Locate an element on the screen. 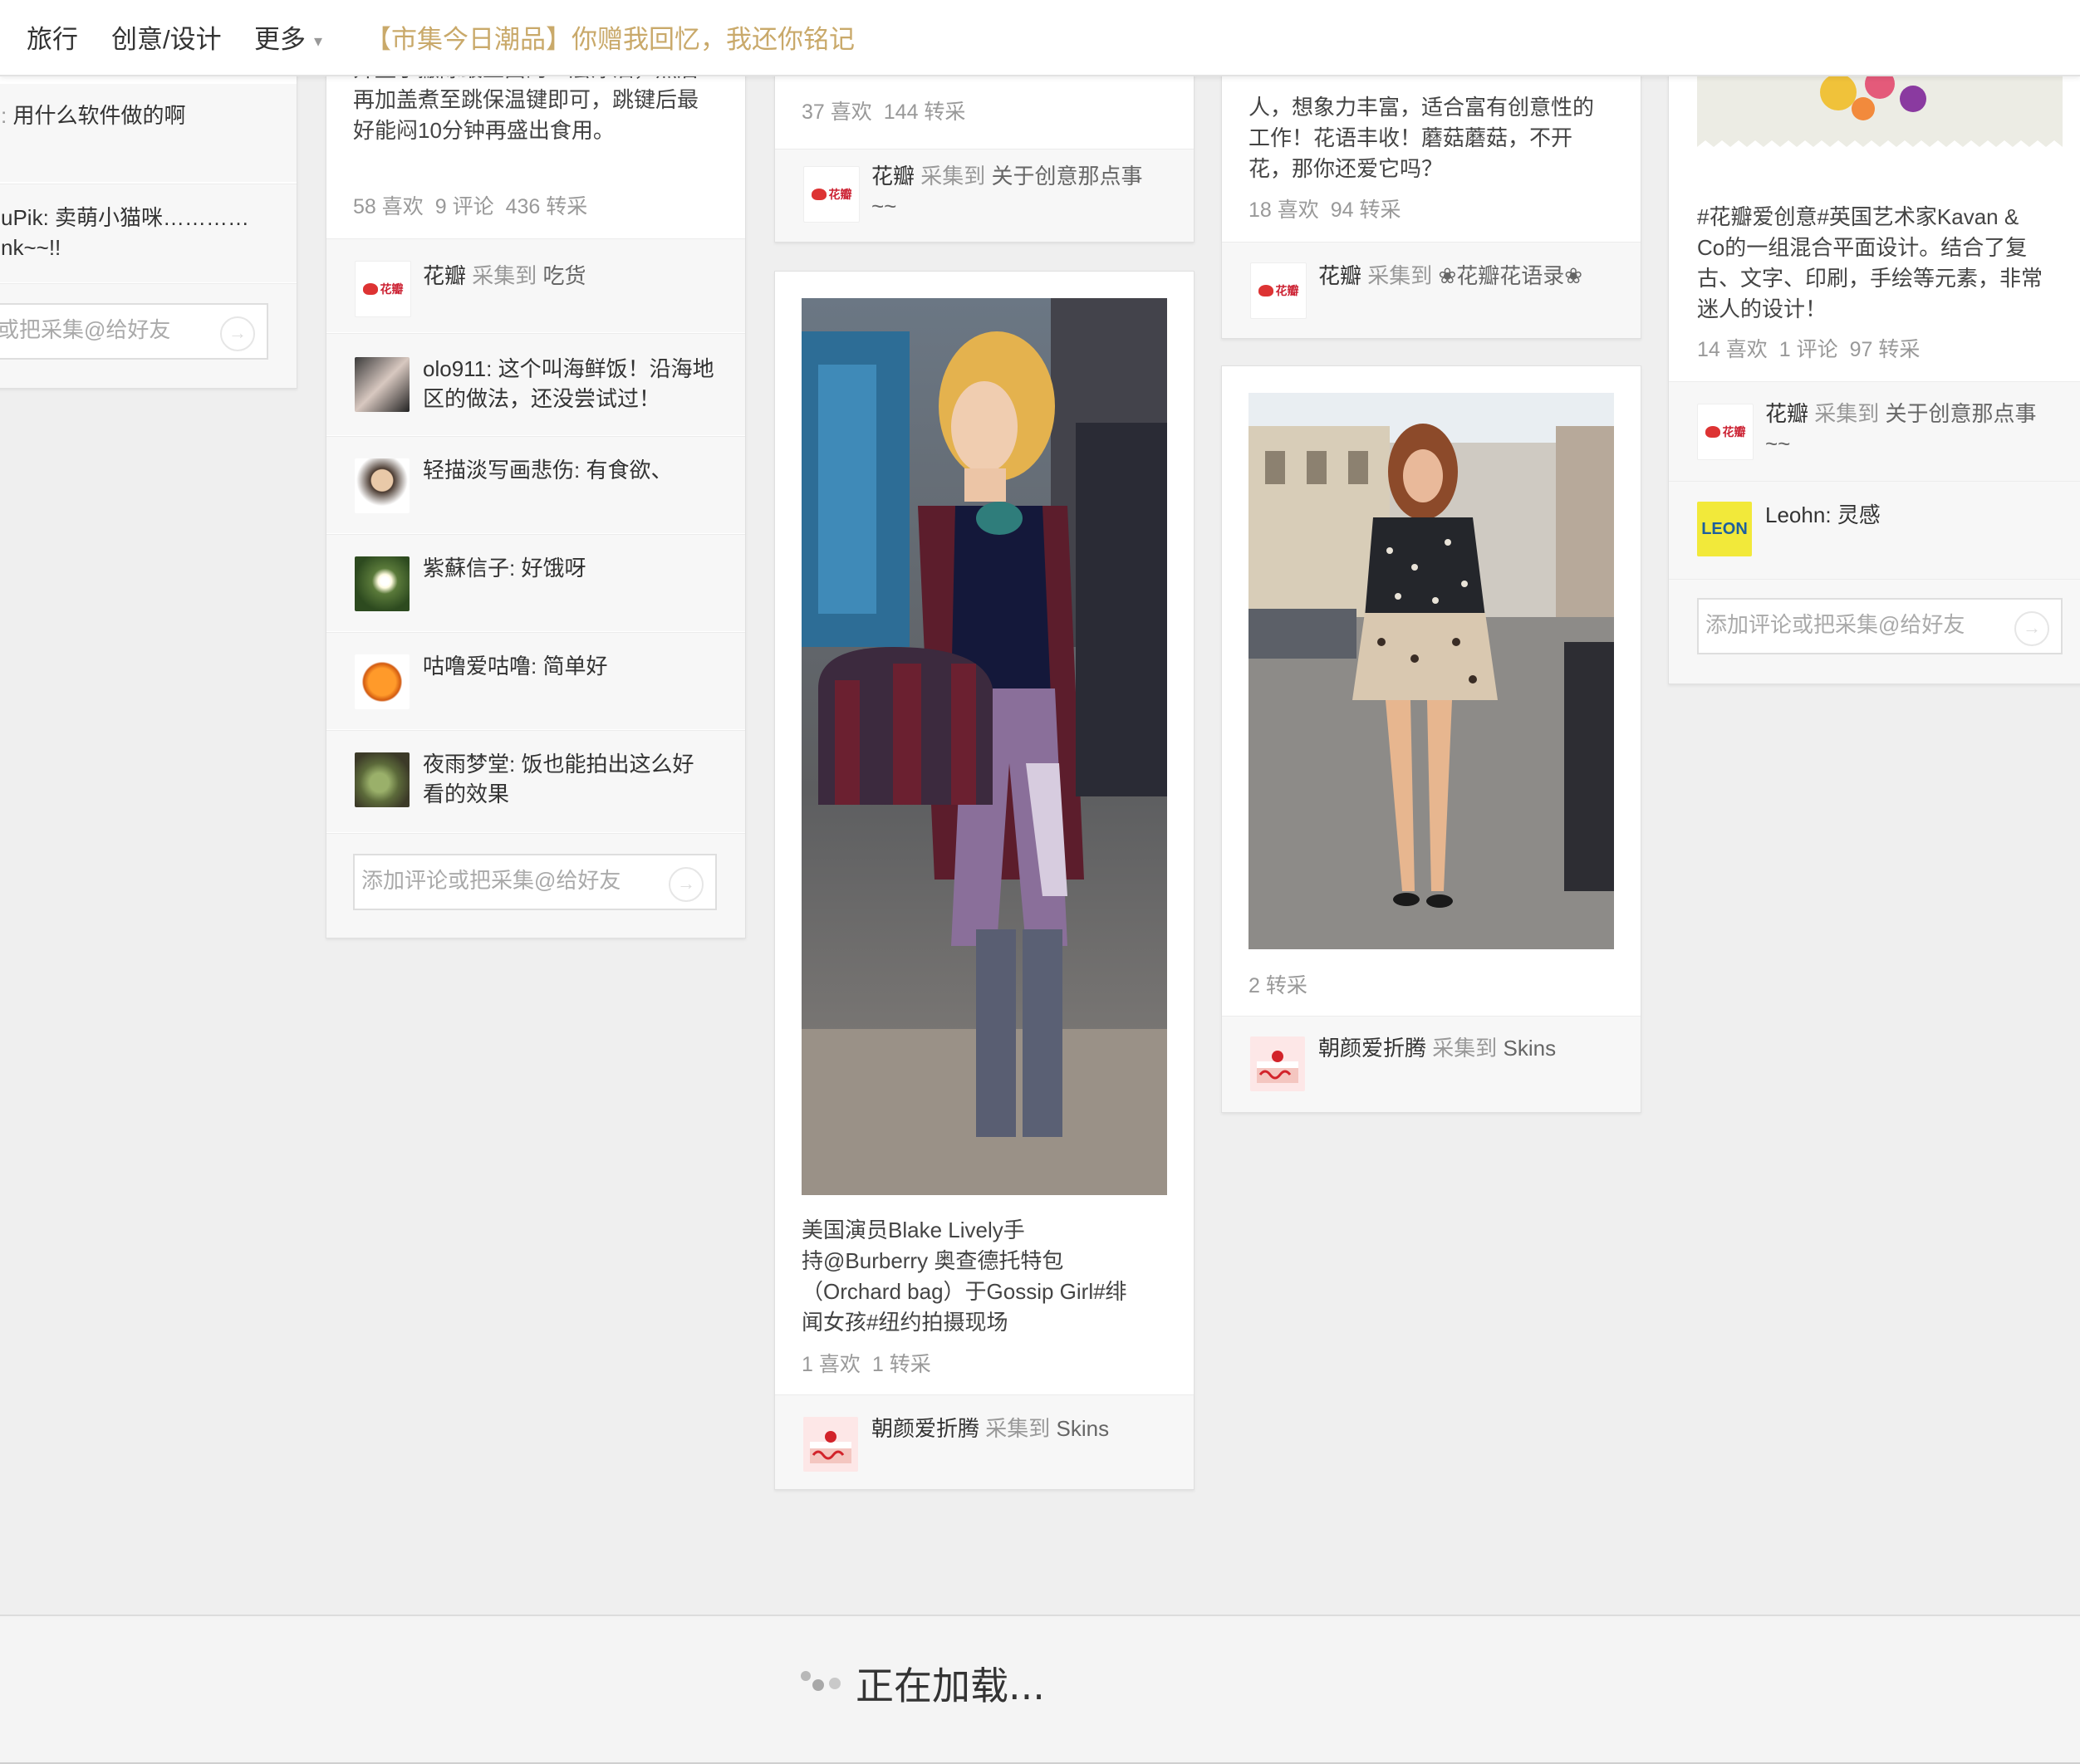 This screenshot has width=2080, height=1764. comment-row: : 用什么软件做的啊 is located at coordinates (148, 133).